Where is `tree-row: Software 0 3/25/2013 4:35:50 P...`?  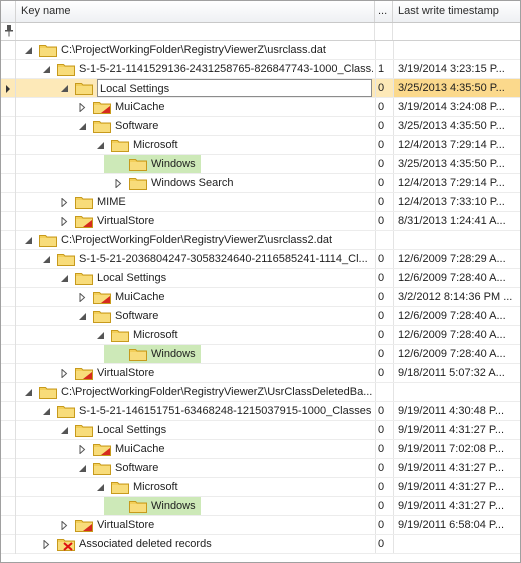
tree-row: Software 0 3/25/2013 4:35:50 P... is located at coordinates (260, 126).